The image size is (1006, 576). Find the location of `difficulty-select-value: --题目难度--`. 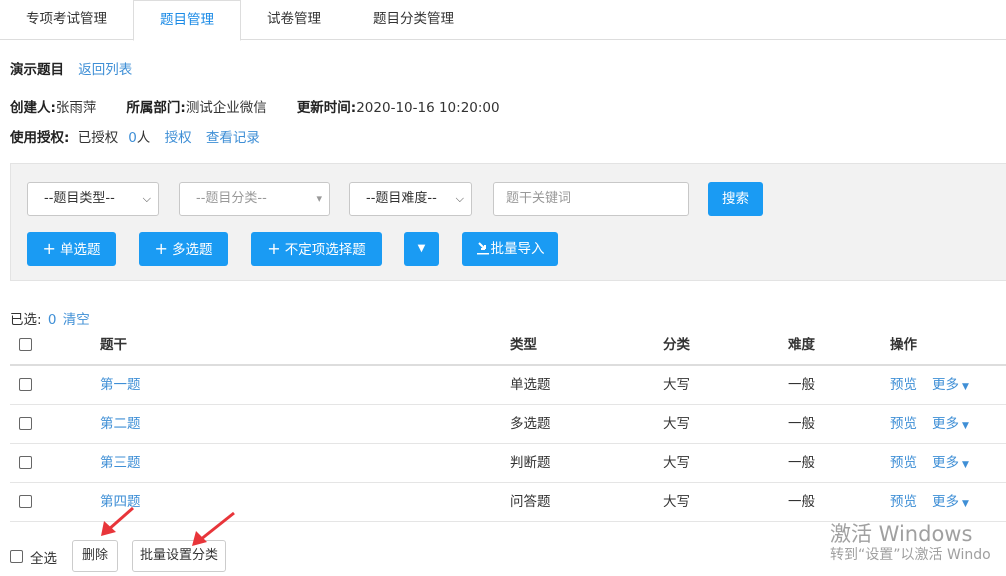

difficulty-select-value: --题目难度-- is located at coordinates (401, 198).